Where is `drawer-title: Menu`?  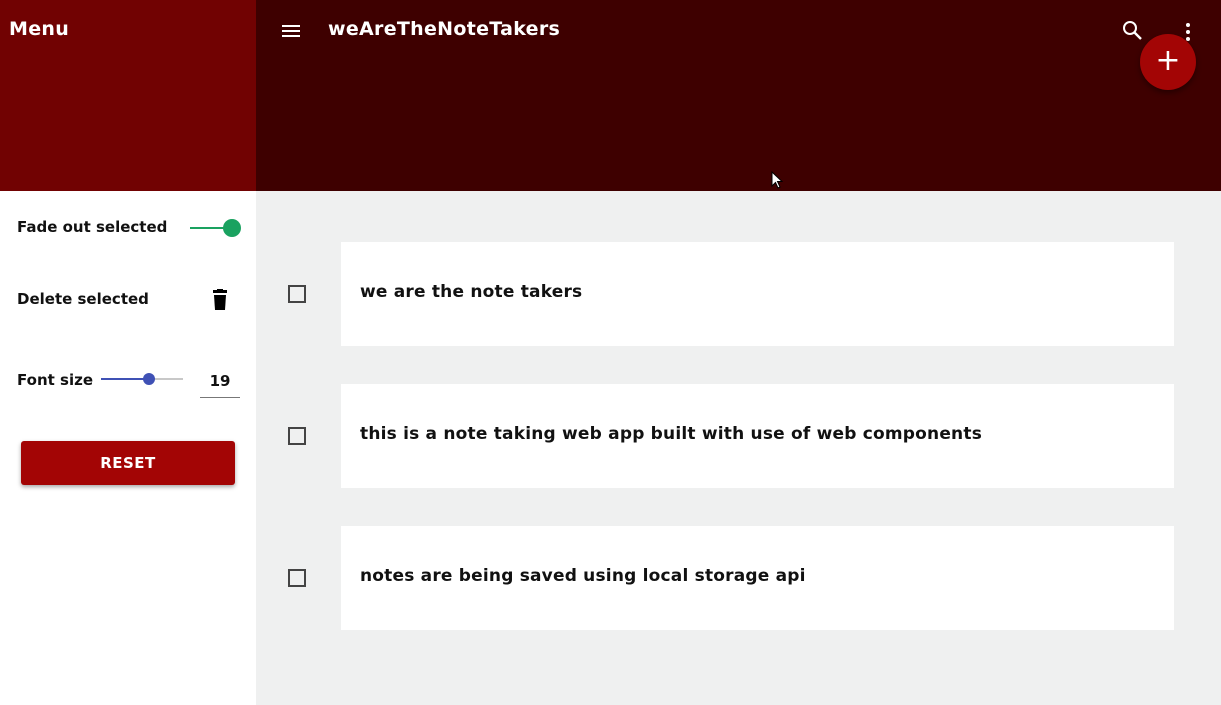
drawer-title: Menu is located at coordinates (39, 29).